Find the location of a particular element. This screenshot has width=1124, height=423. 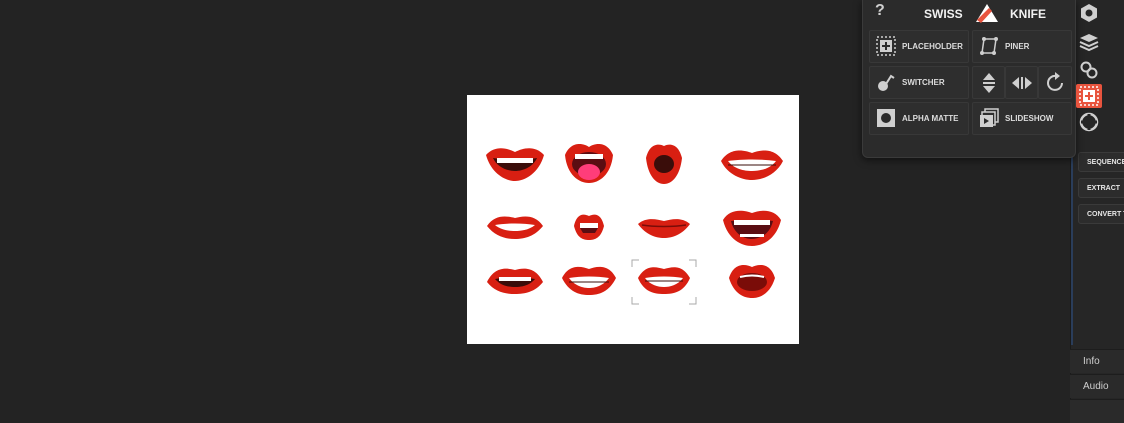

horizontal-arrows-icon is located at coordinates (1022, 85).